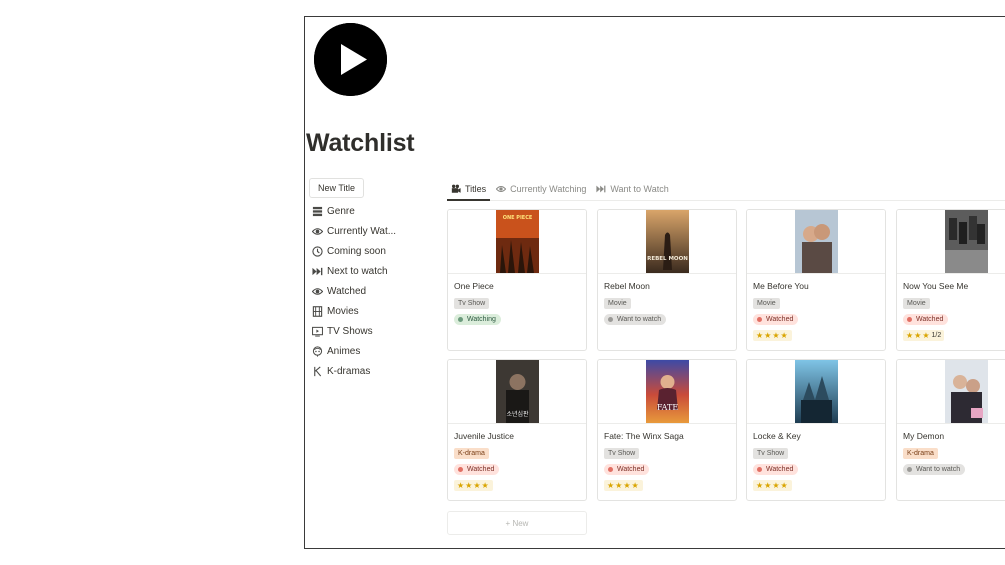  Describe the element at coordinates (517, 414) in the screenshot. I see `poster-title: 소년심판` at that location.